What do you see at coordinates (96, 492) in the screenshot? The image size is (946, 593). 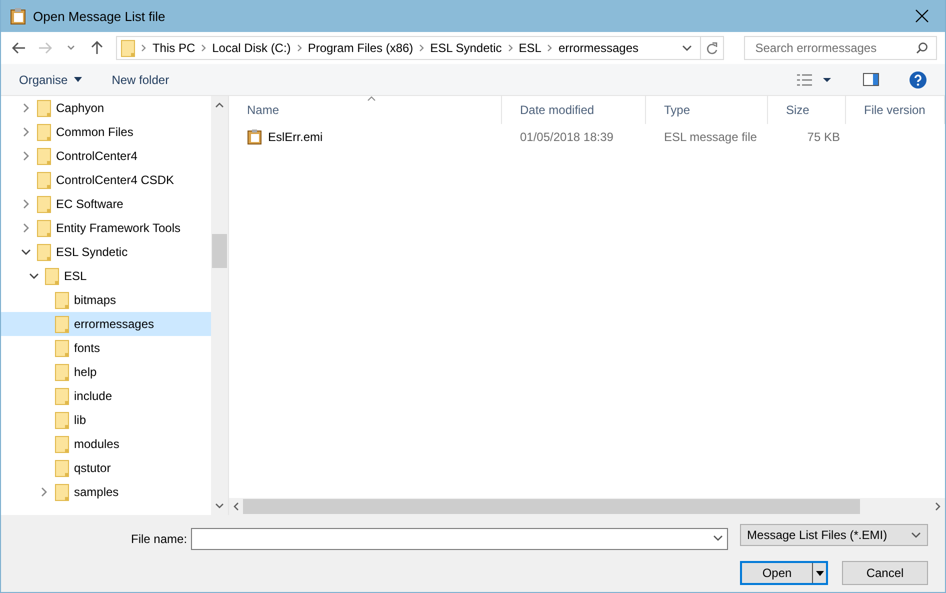 I see `tree-item-label: samples` at bounding box center [96, 492].